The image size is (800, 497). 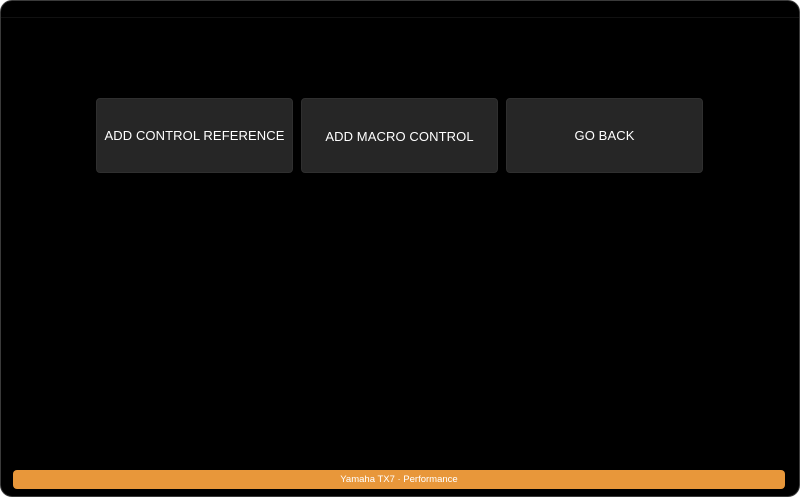 I want to click on add-macro-control-button: ADD MACRO CONTROL, so click(x=399, y=135).